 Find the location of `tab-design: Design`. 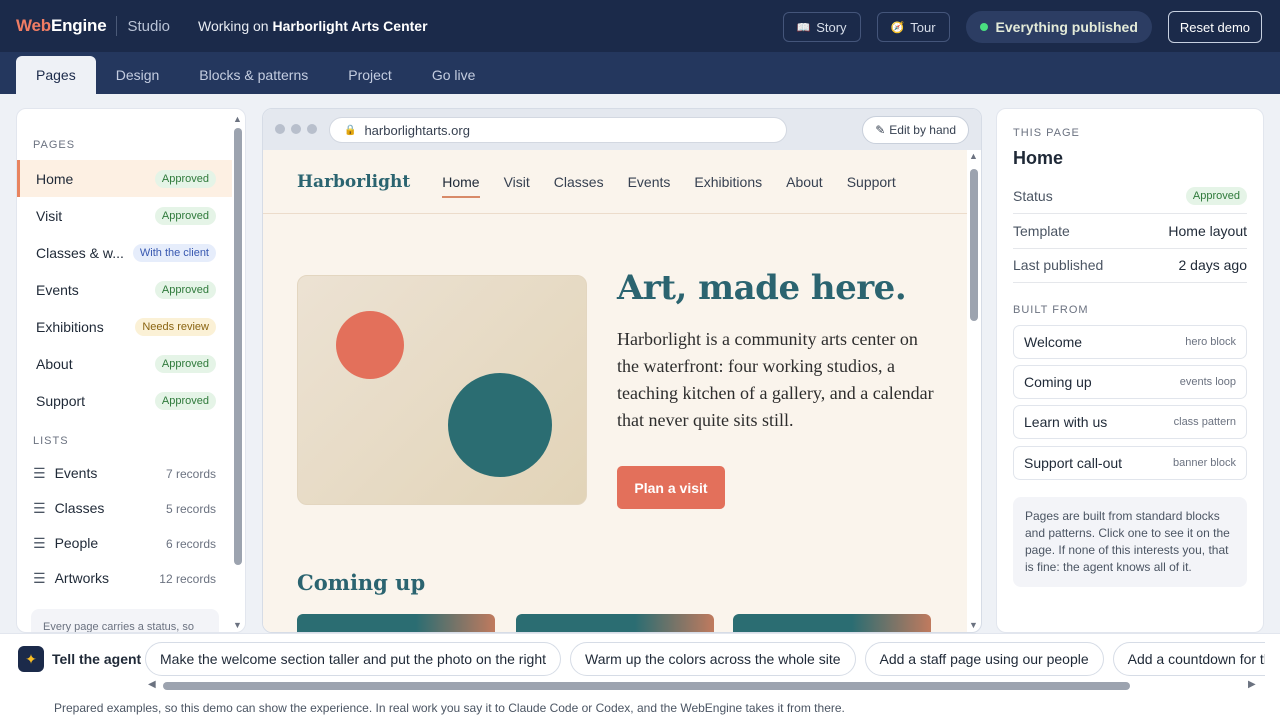

tab-design: Design is located at coordinates (138, 75).